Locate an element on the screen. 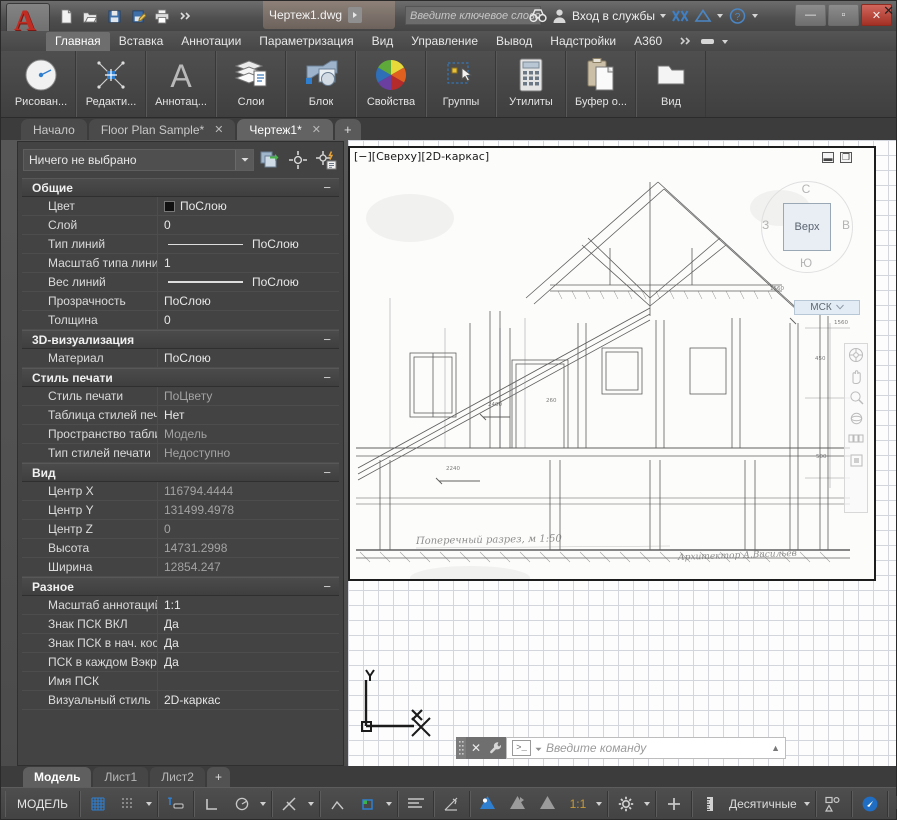  open-folder-icon is located at coordinates (90, 16).